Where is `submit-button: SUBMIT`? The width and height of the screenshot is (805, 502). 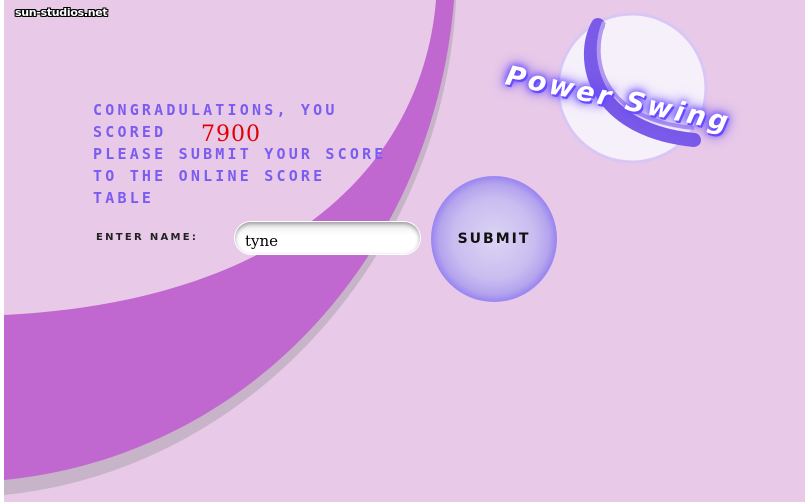 submit-button: SUBMIT is located at coordinates (494, 239).